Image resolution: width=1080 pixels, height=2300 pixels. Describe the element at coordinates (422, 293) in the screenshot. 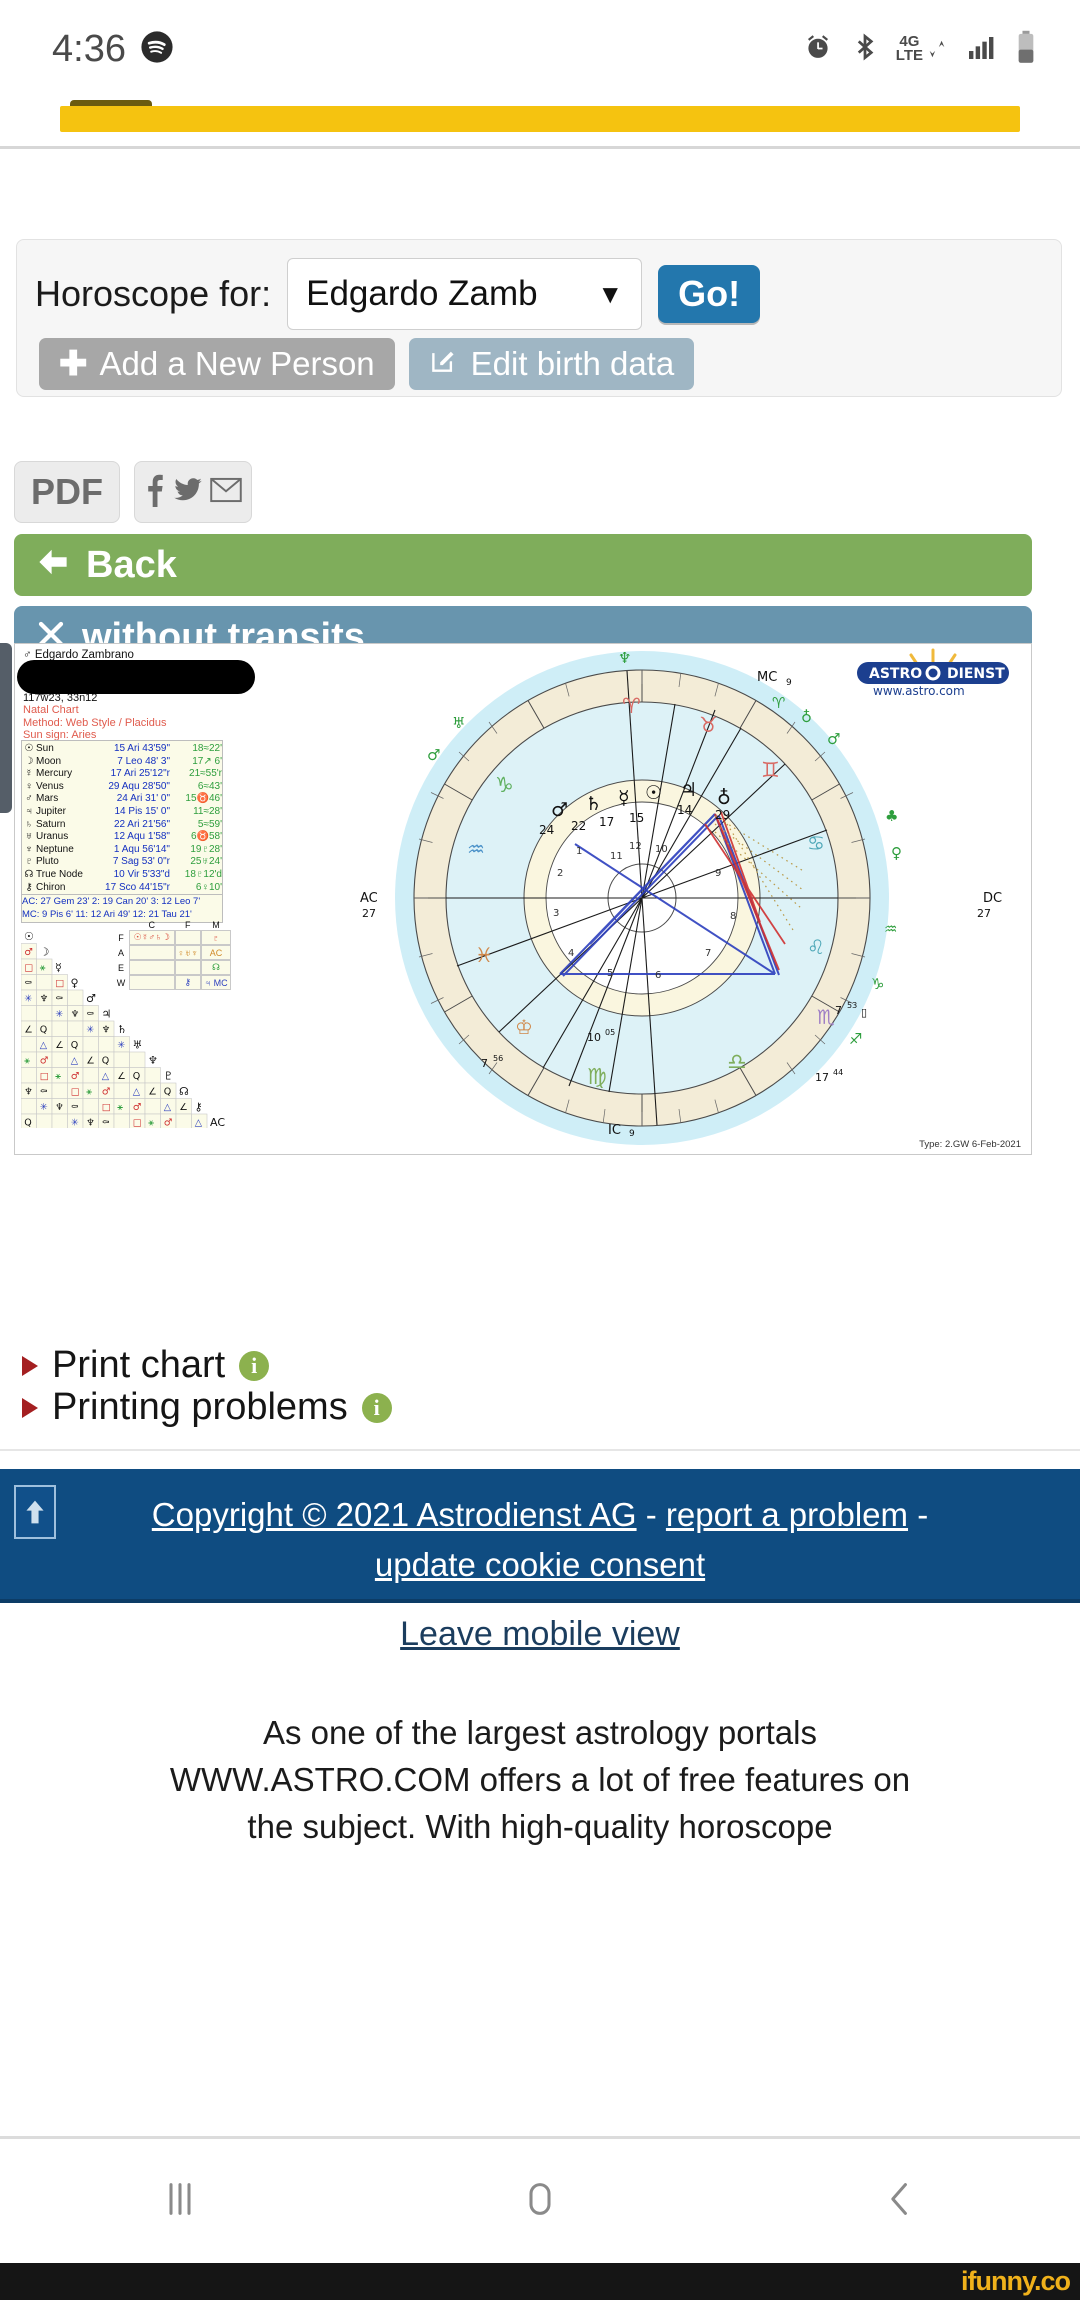

I see `person-select-value: Edgardo Zamb` at that location.